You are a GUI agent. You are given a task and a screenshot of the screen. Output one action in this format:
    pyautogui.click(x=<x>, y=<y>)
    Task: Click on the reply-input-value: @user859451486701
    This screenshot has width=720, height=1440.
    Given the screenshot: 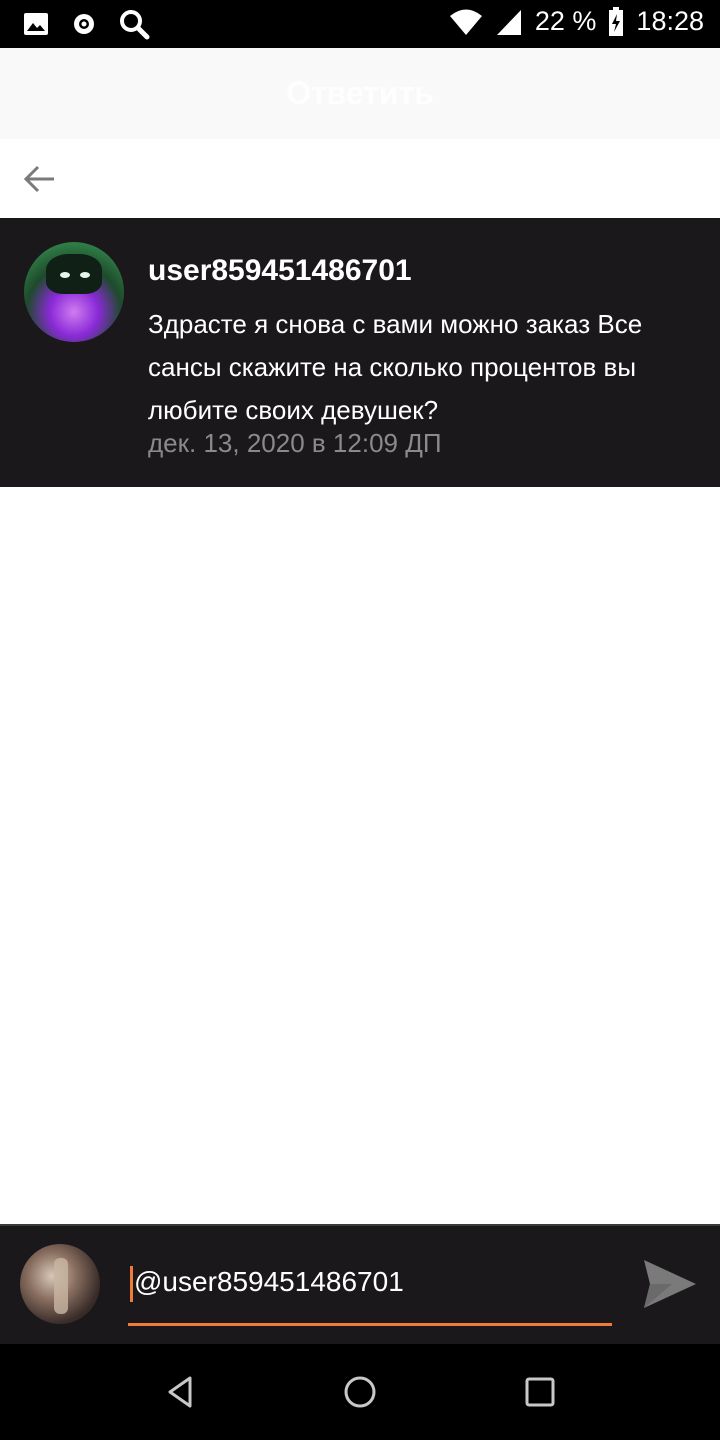 What is the action you would take?
    pyautogui.click(x=269, y=1281)
    